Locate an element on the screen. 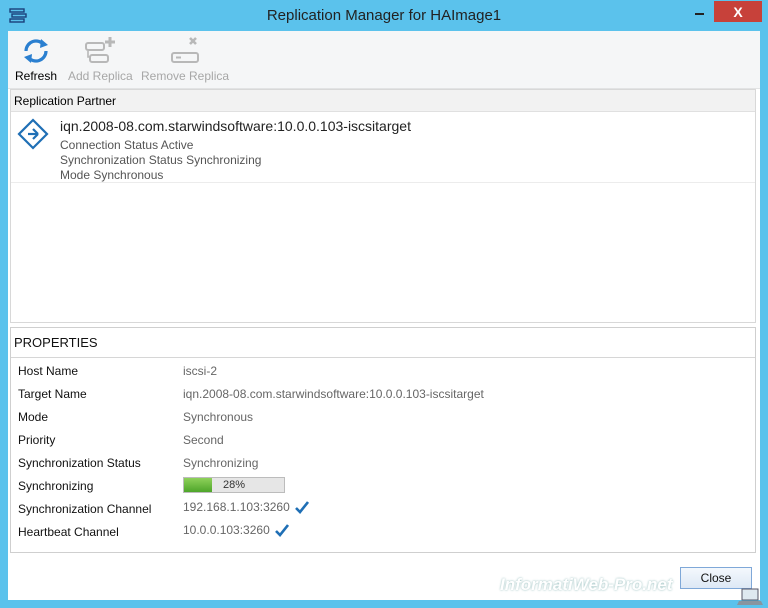 The width and height of the screenshot is (768, 608). add-replica-label: Add Replica is located at coordinates (100, 76).